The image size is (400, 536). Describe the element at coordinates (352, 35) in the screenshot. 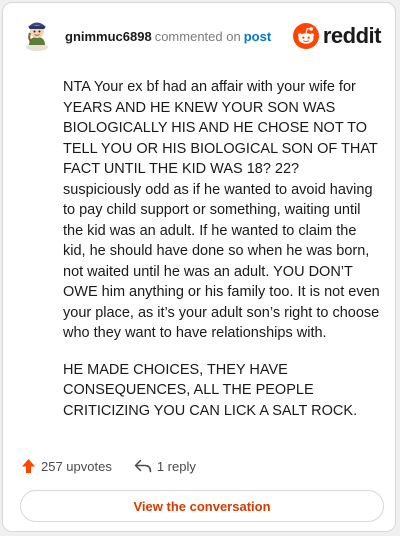

I see `reddit-wordmark: reddit` at that location.